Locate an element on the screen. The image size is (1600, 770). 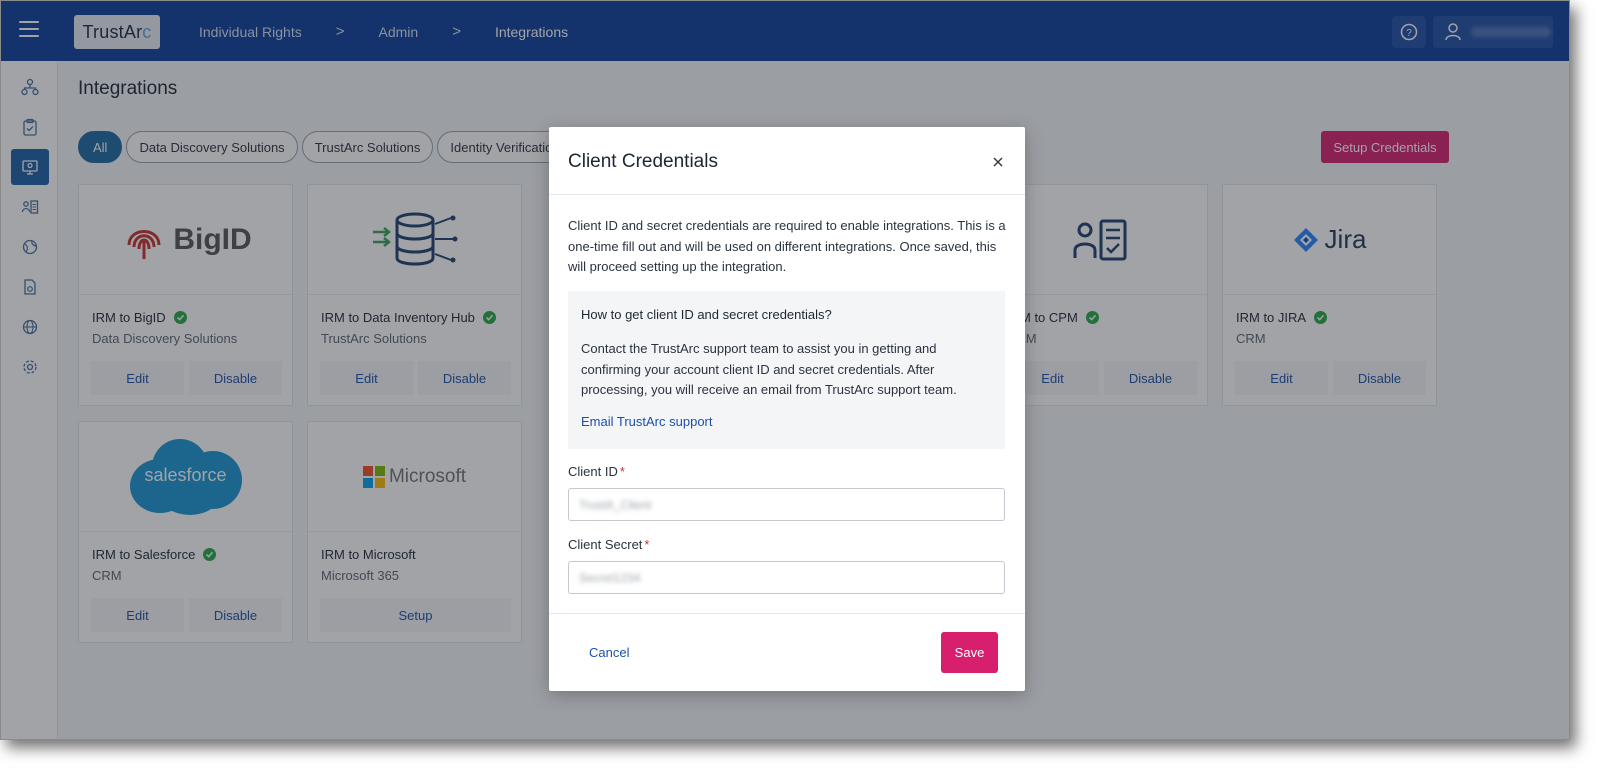
dialog-title: Client Credentials is located at coordinates (643, 161).